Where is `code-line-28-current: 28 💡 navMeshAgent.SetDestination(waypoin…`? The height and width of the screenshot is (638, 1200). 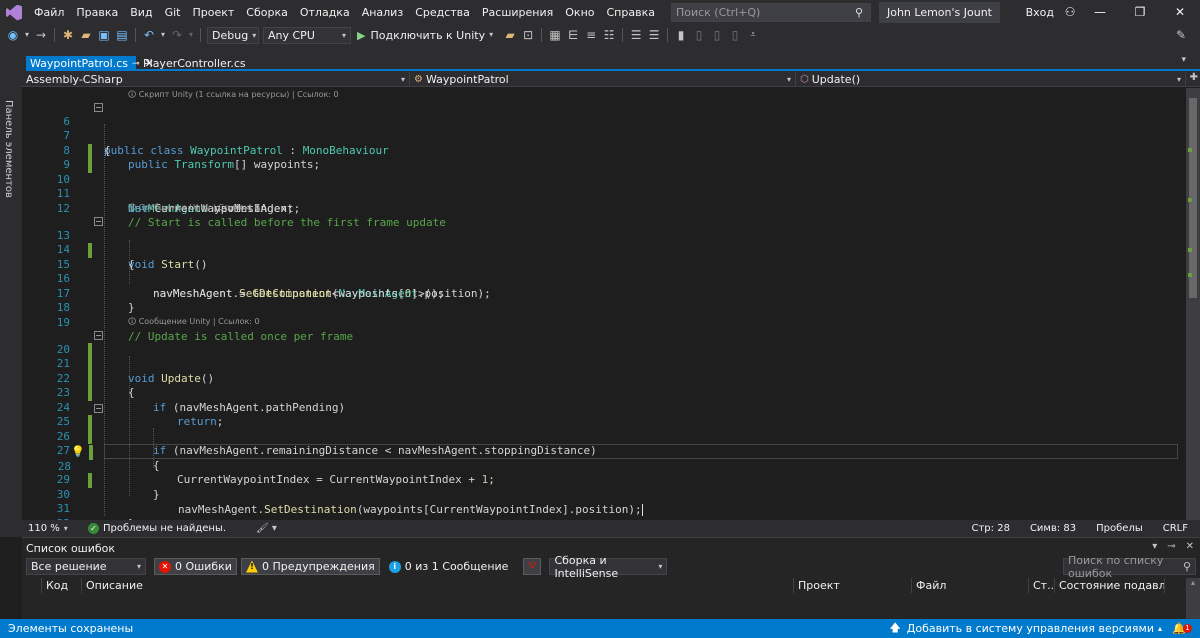 code-line-28-current: 28 💡 navMeshAgent.SetDestination(waypoin… is located at coordinates (618, 480).